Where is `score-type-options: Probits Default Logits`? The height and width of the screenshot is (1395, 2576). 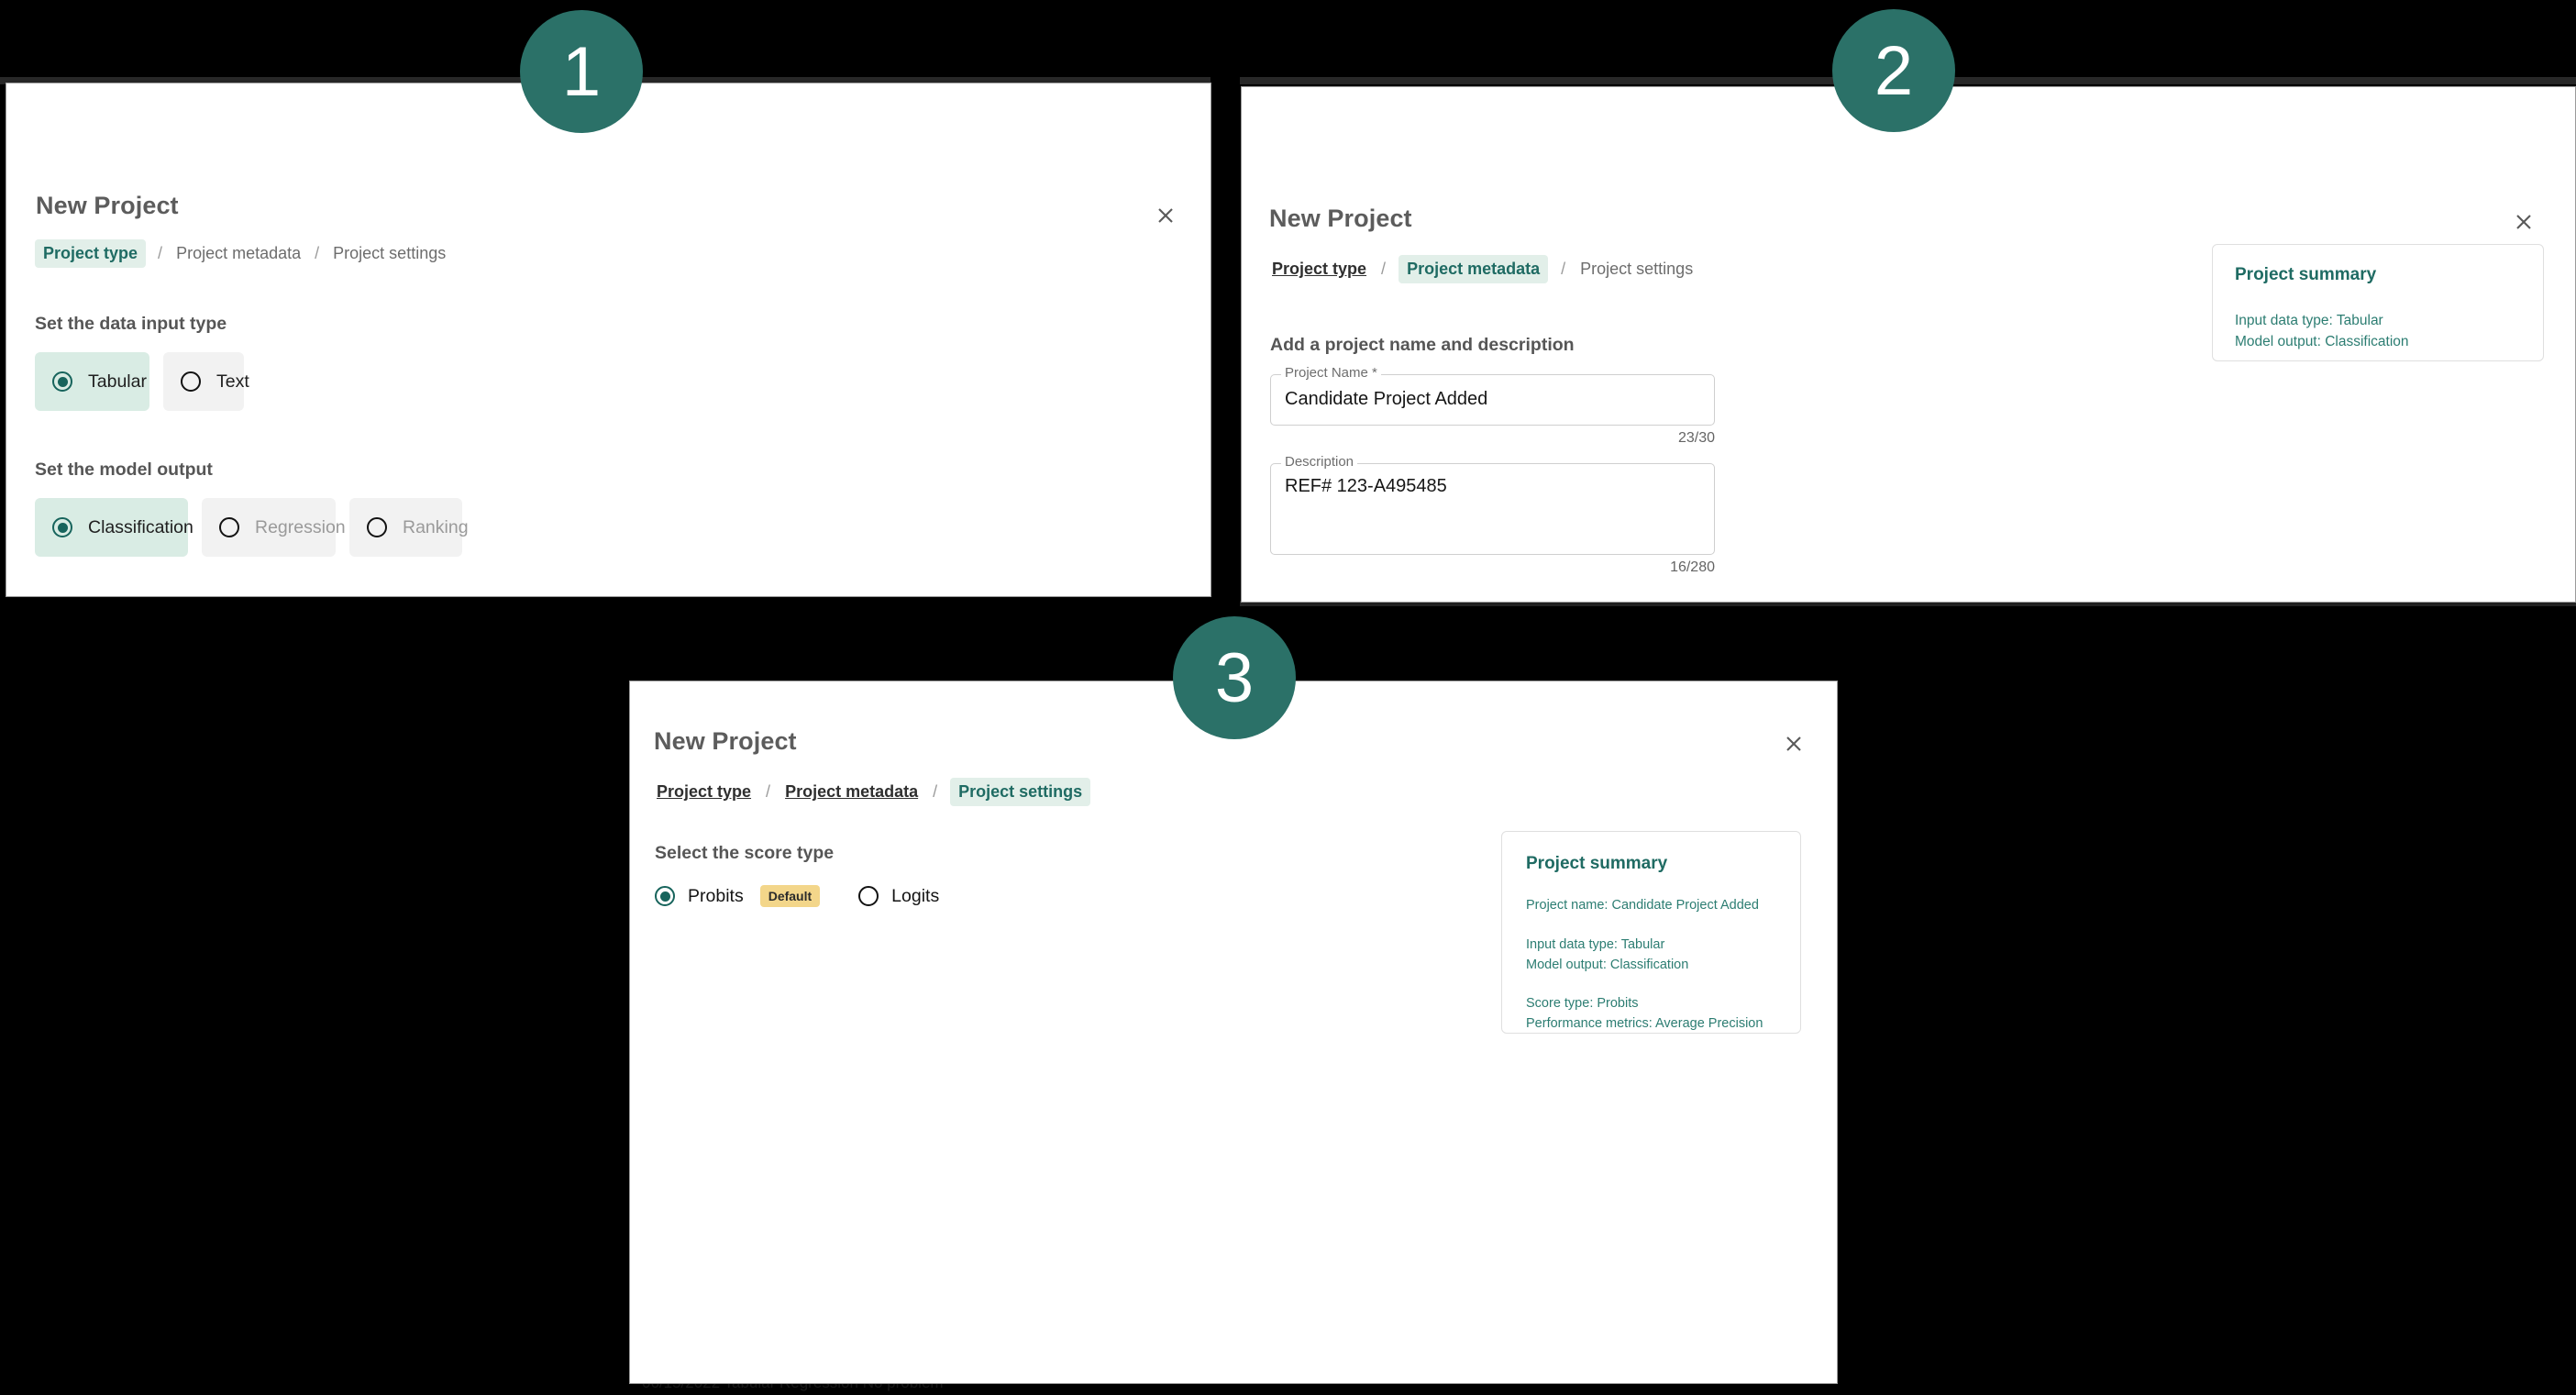 score-type-options: Probits Default Logits is located at coordinates (797, 896).